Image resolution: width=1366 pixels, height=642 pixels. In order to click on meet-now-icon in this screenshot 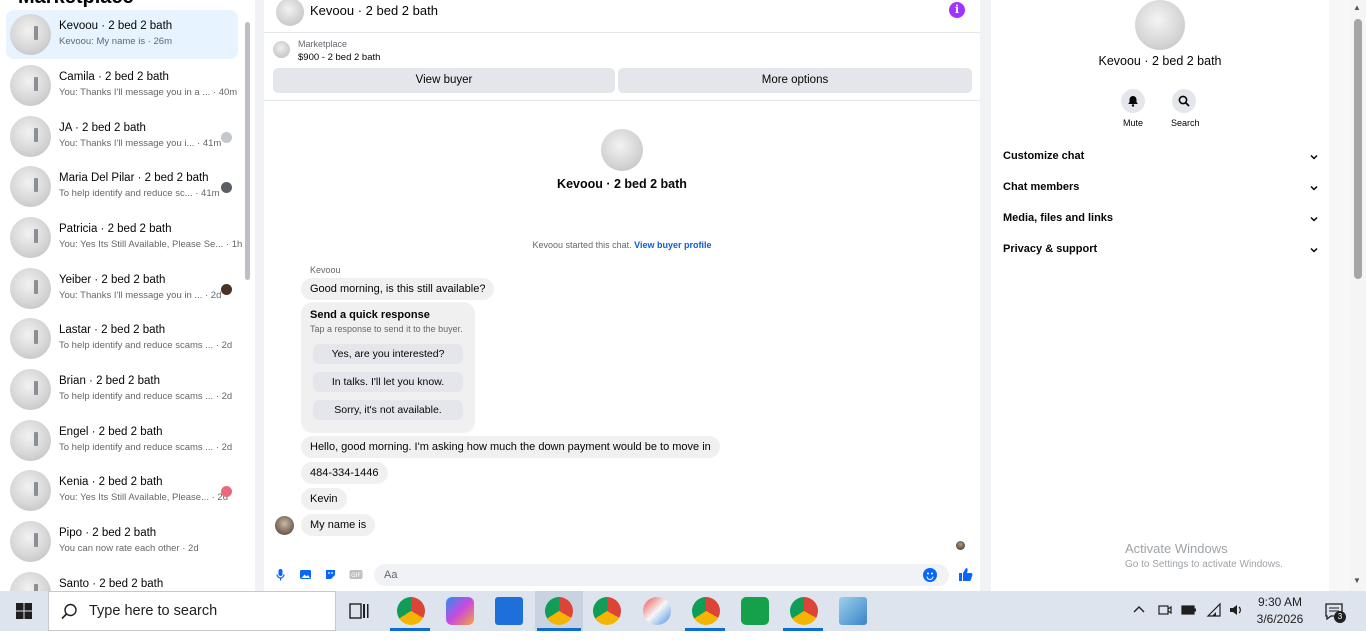, I will do `click(1165, 622)`.